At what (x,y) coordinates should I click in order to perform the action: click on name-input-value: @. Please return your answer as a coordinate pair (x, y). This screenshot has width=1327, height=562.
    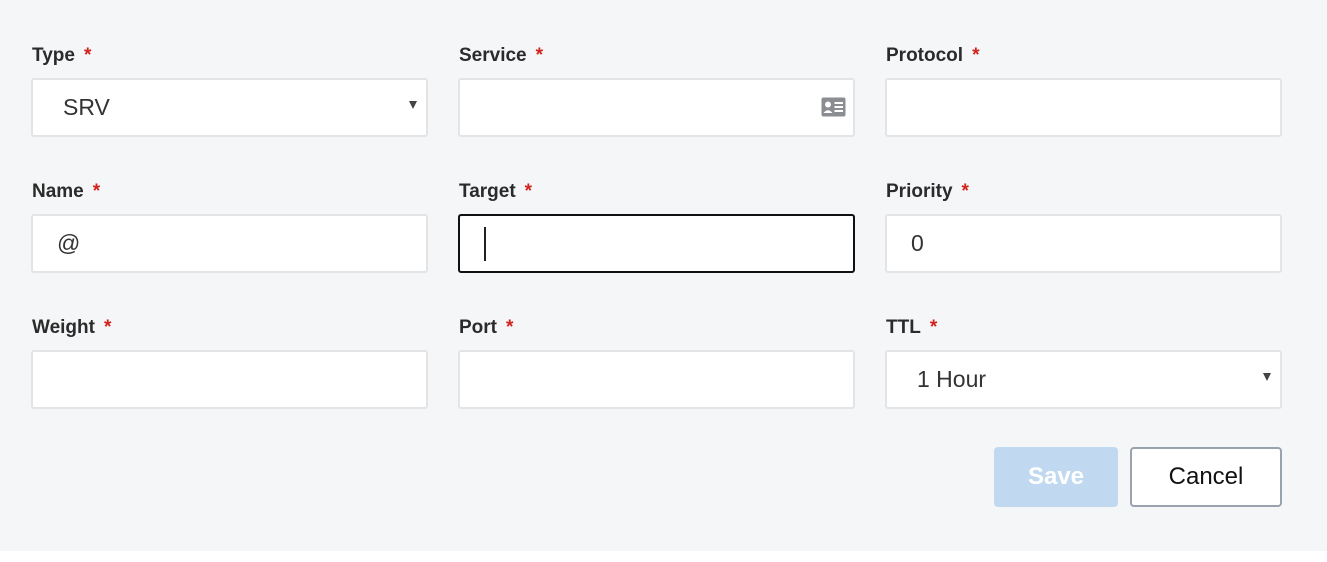
    Looking at the image, I should click on (69, 243).